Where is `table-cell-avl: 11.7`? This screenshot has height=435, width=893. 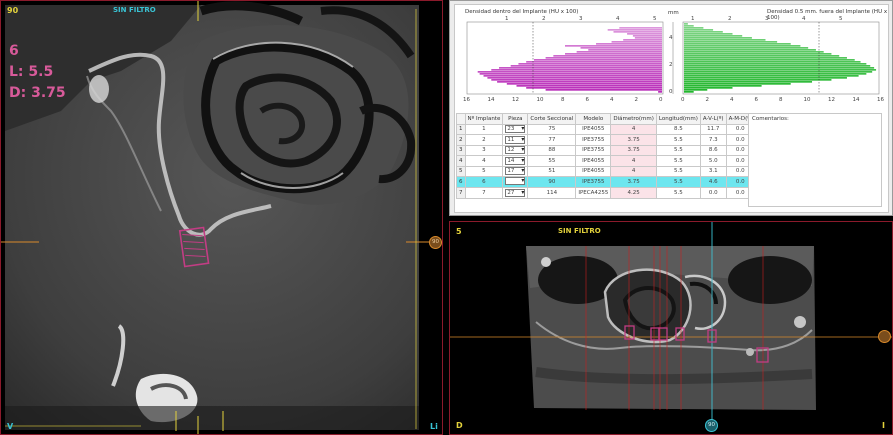 table-cell-avl: 11.7 is located at coordinates (713, 129).